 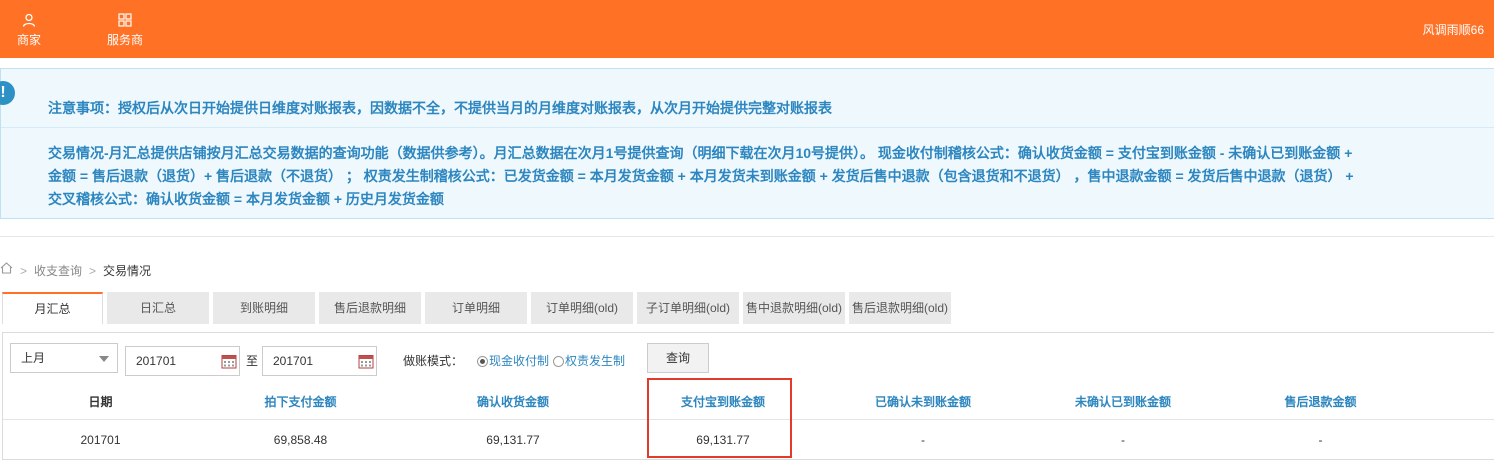 I want to click on period-select: 上月, so click(x=64, y=358).